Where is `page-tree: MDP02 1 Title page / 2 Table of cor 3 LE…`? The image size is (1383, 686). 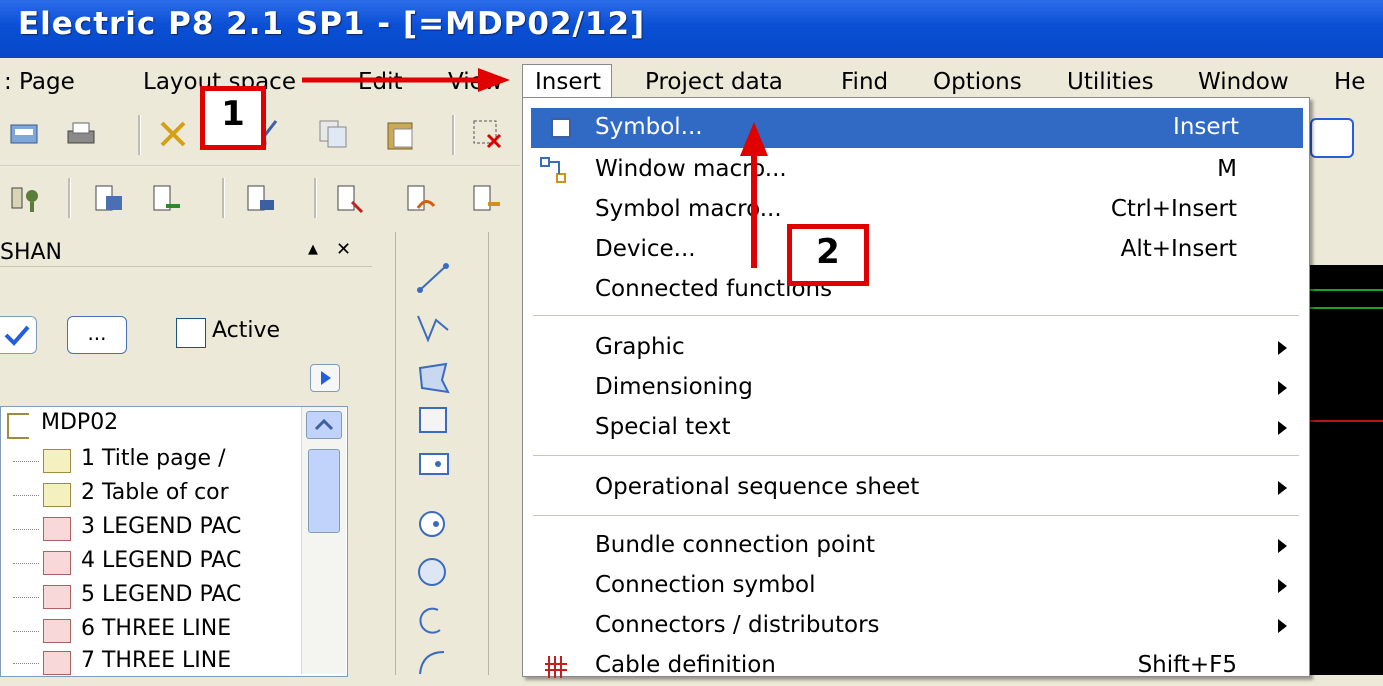
page-tree: MDP02 1 Title page / 2 Table of cor 3 LE… is located at coordinates (174, 541).